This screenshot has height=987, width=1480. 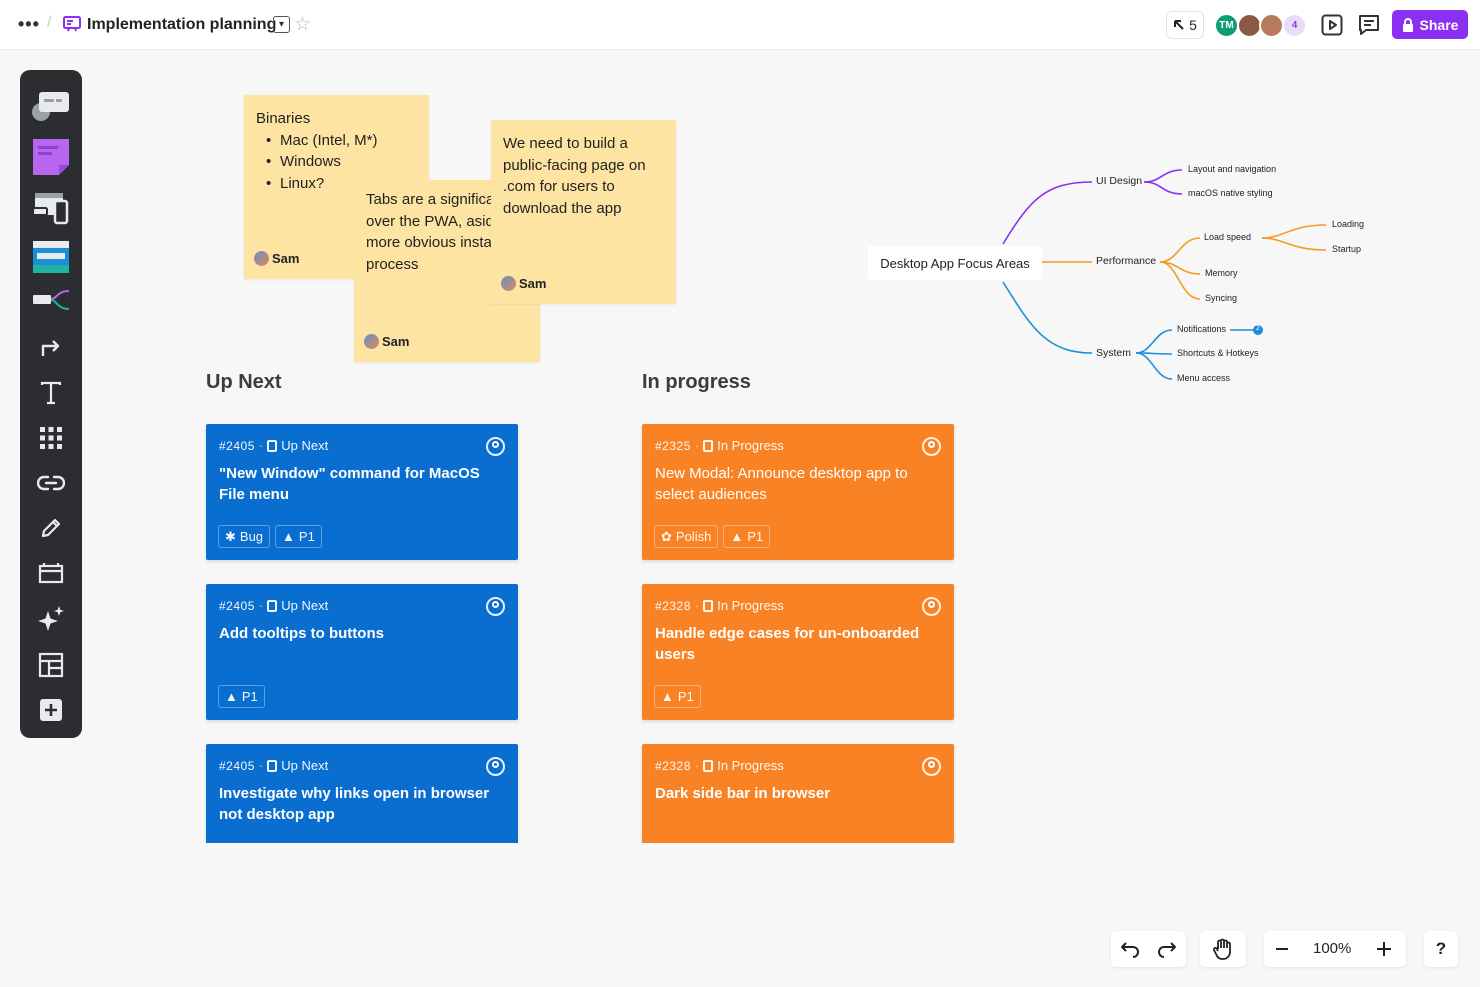 I want to click on zoom-controls: 100%, so click(x=1335, y=949).